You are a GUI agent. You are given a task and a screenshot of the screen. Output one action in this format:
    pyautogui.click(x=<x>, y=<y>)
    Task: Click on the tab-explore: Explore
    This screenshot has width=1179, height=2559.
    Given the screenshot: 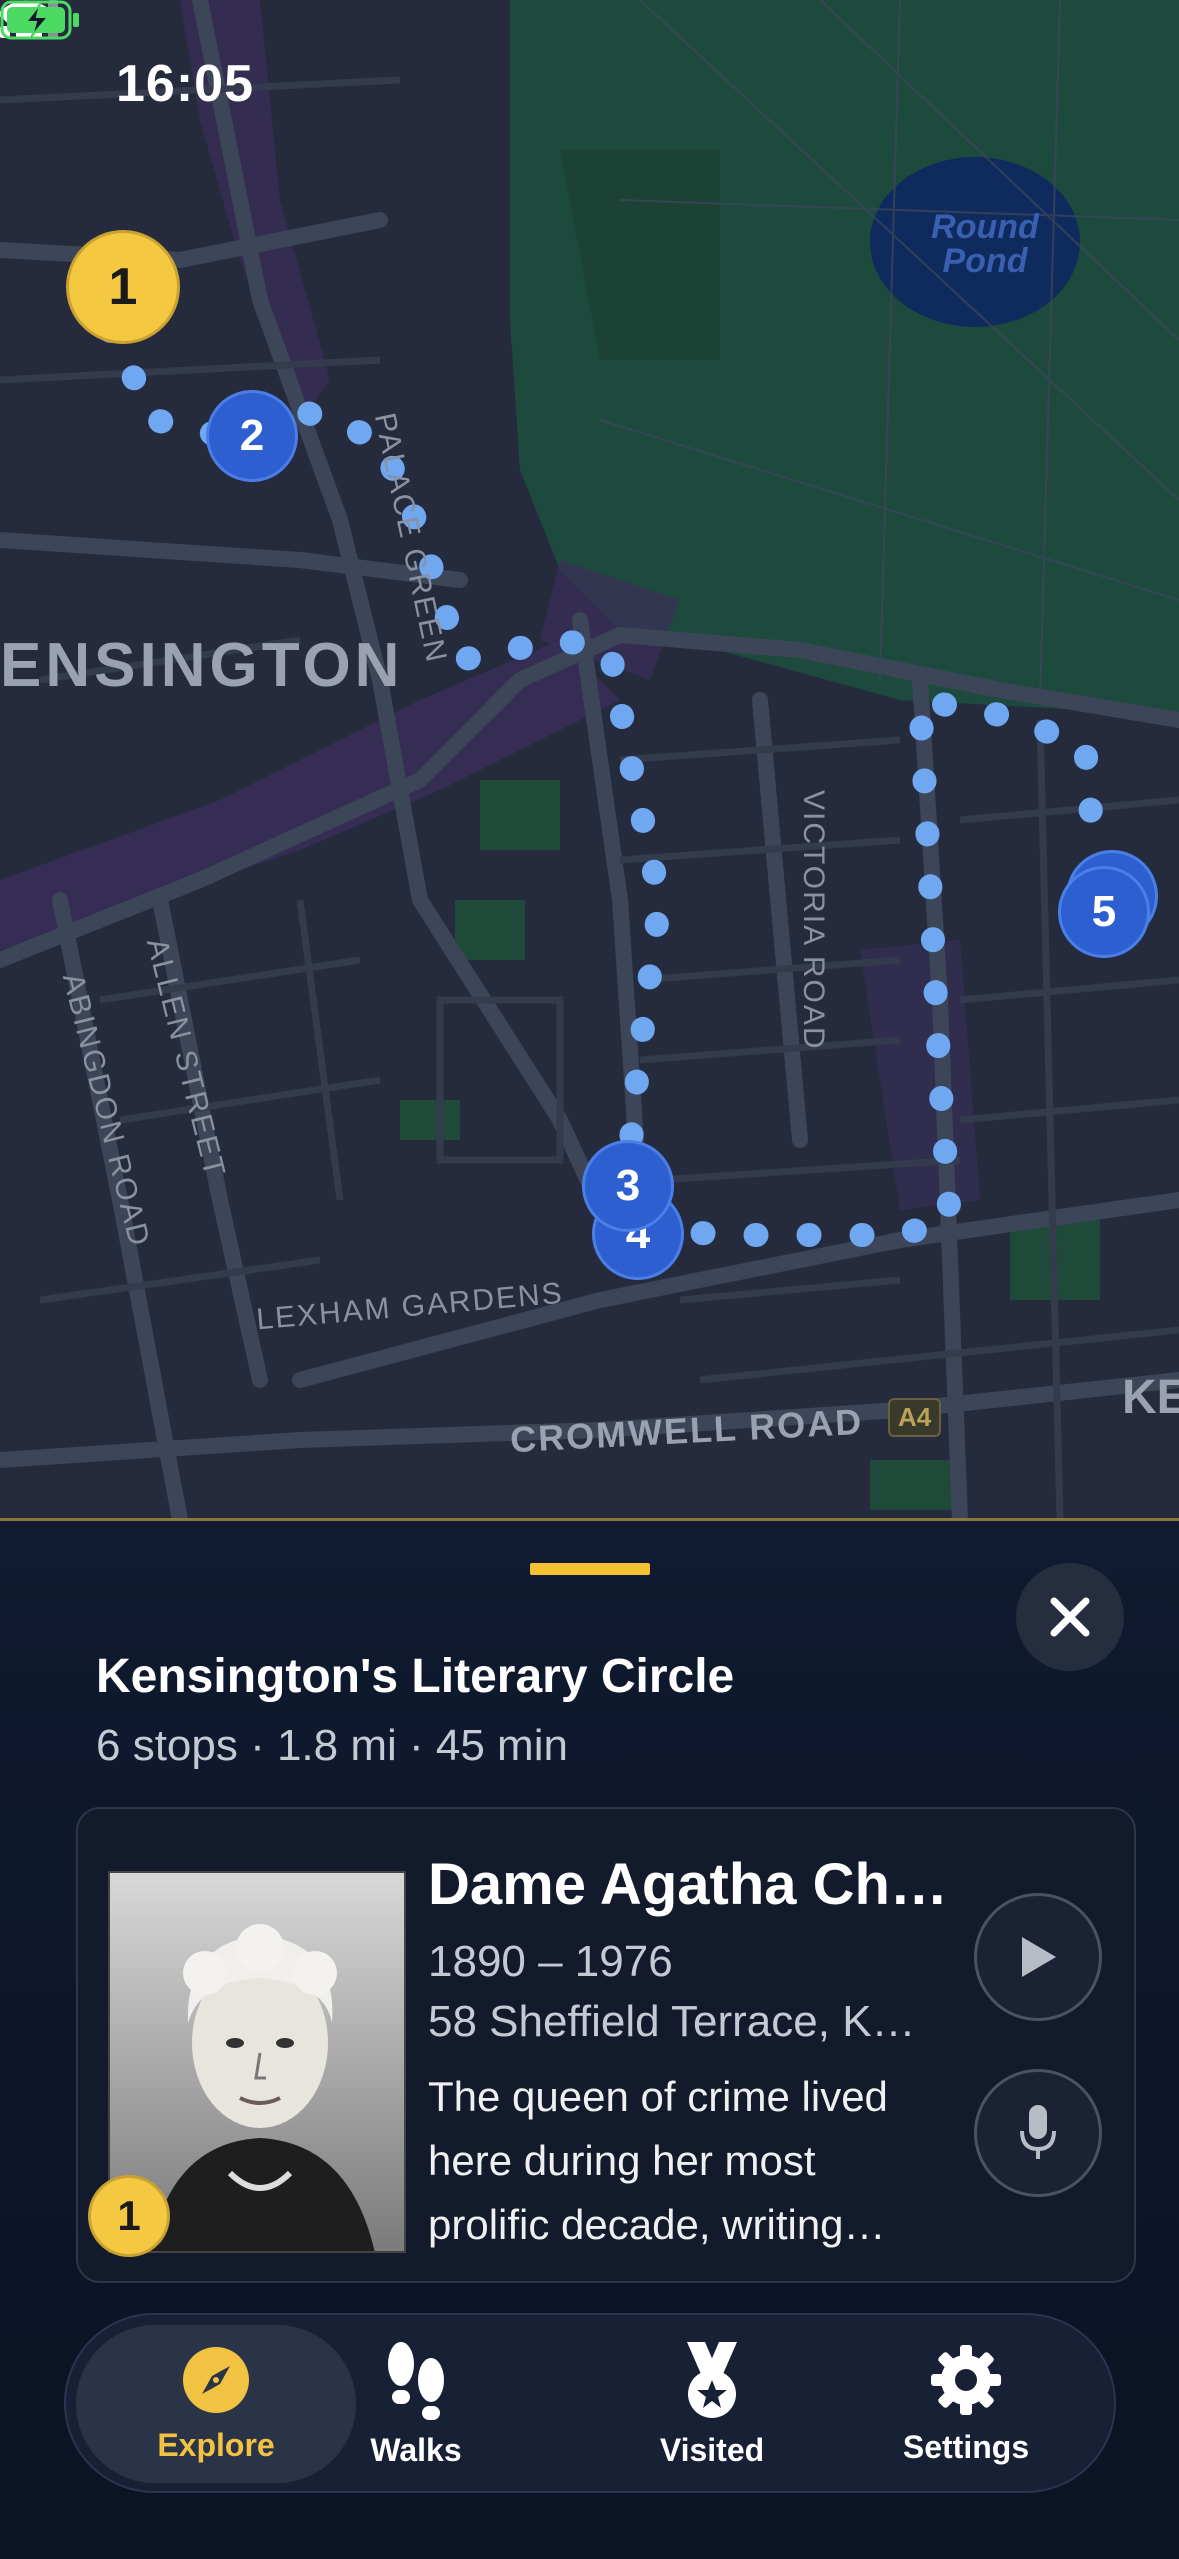 What is the action you would take?
    pyautogui.click(x=216, y=2404)
    